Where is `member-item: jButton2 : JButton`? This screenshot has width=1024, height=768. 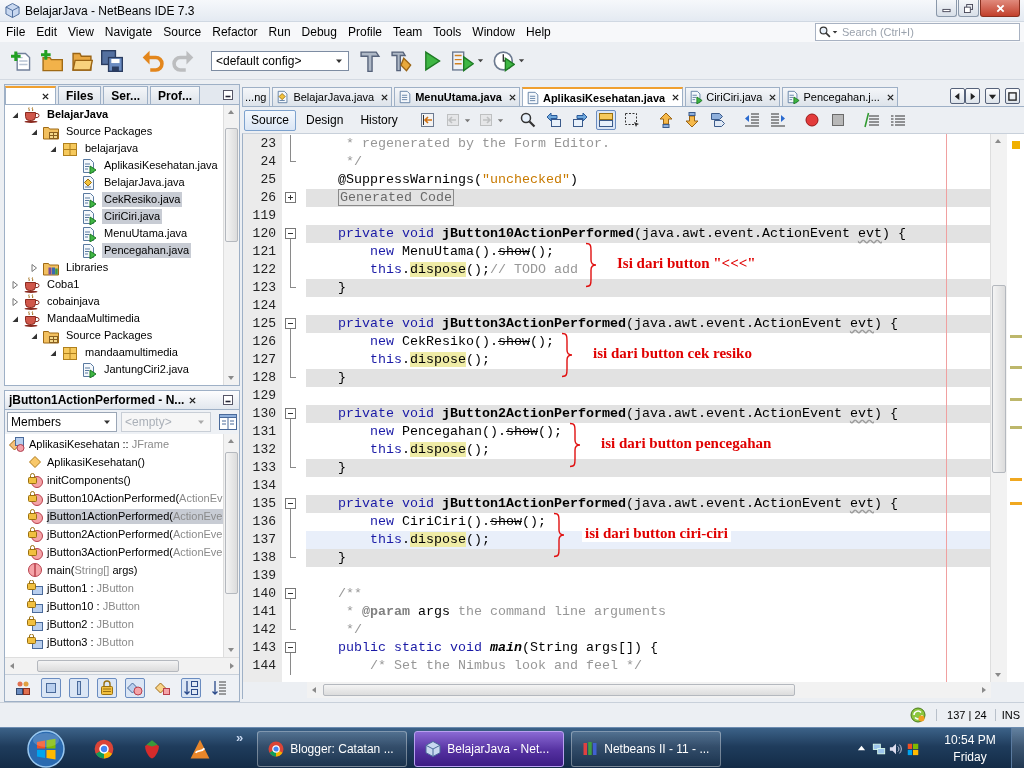 member-item: jButton2 : JButton is located at coordinates (91, 624).